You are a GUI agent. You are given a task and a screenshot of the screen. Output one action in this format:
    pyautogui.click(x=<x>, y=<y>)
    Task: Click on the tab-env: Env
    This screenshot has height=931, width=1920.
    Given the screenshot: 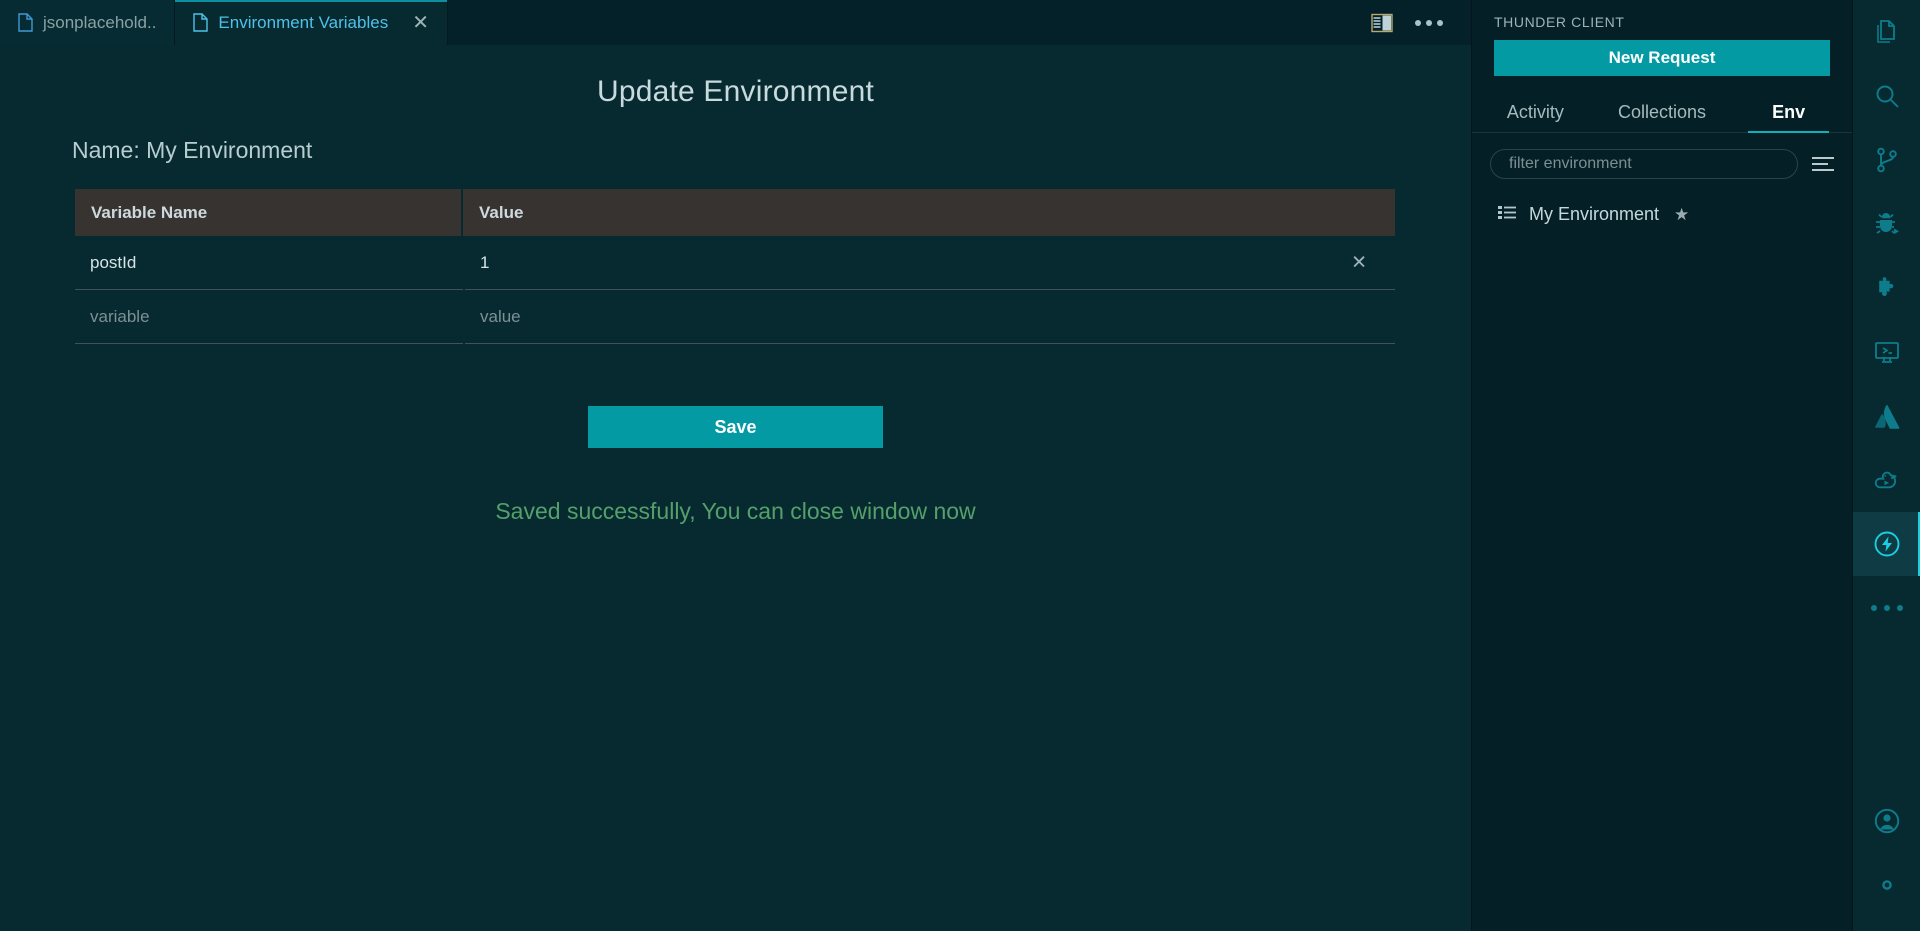 What is the action you would take?
    pyautogui.click(x=1788, y=117)
    